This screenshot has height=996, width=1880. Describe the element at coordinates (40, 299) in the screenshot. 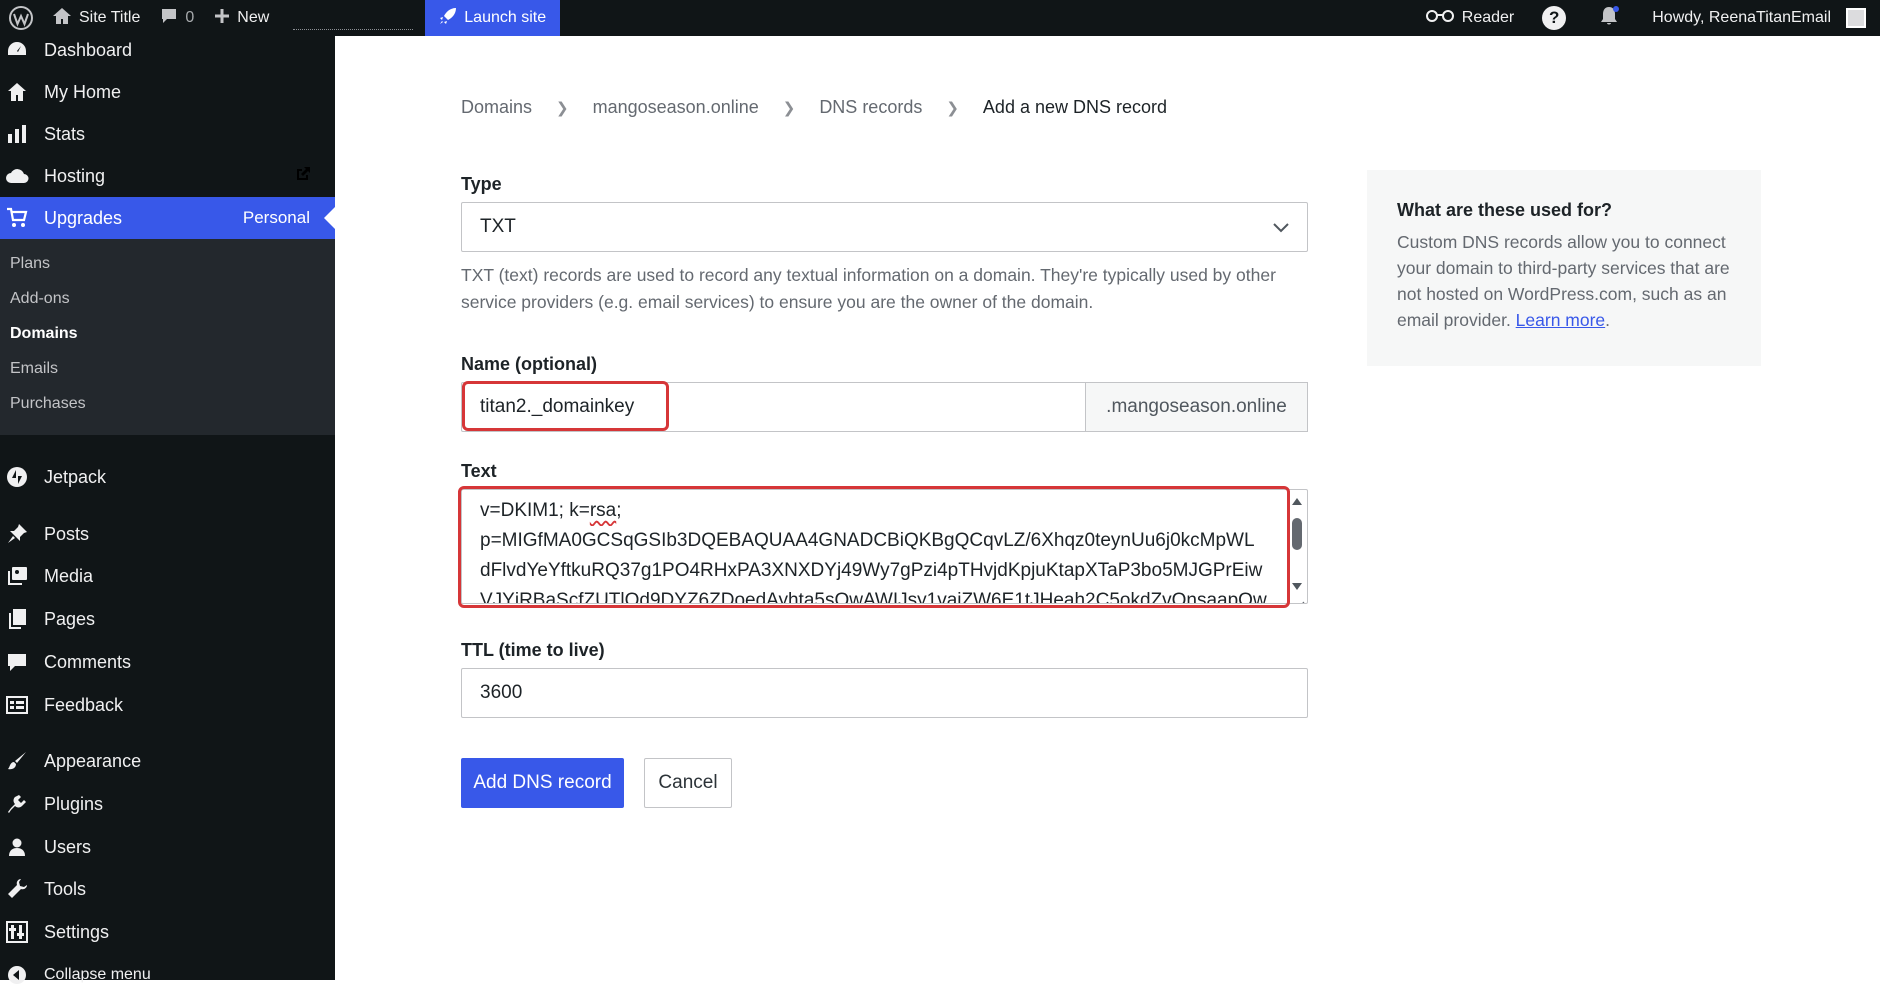

I see `submenu-item-addons: Add-ons` at that location.